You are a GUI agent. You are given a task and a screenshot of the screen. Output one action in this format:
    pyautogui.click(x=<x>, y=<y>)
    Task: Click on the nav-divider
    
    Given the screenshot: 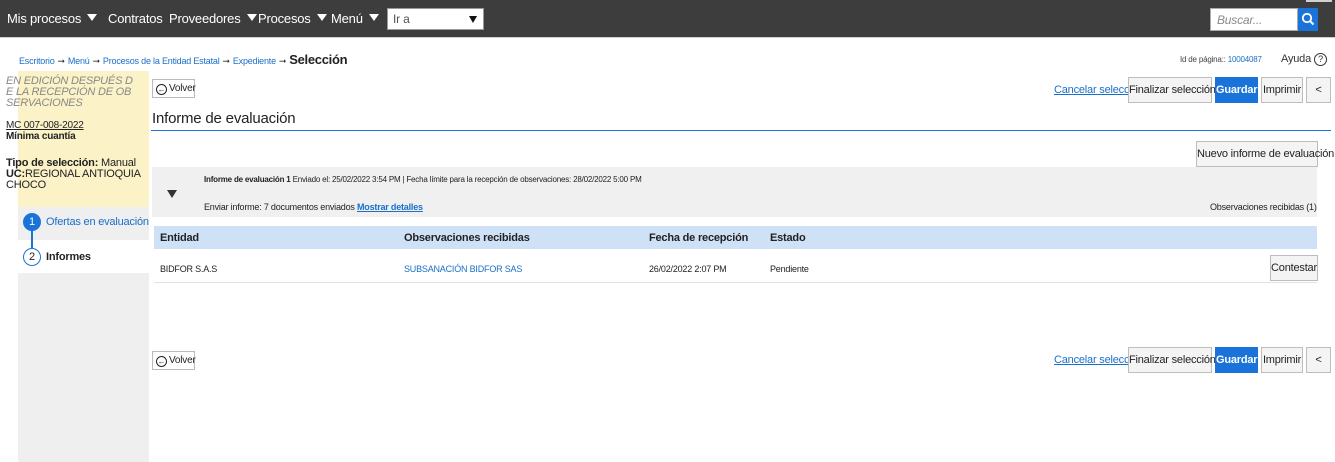 What is the action you would take?
    pyautogui.click(x=667, y=37)
    